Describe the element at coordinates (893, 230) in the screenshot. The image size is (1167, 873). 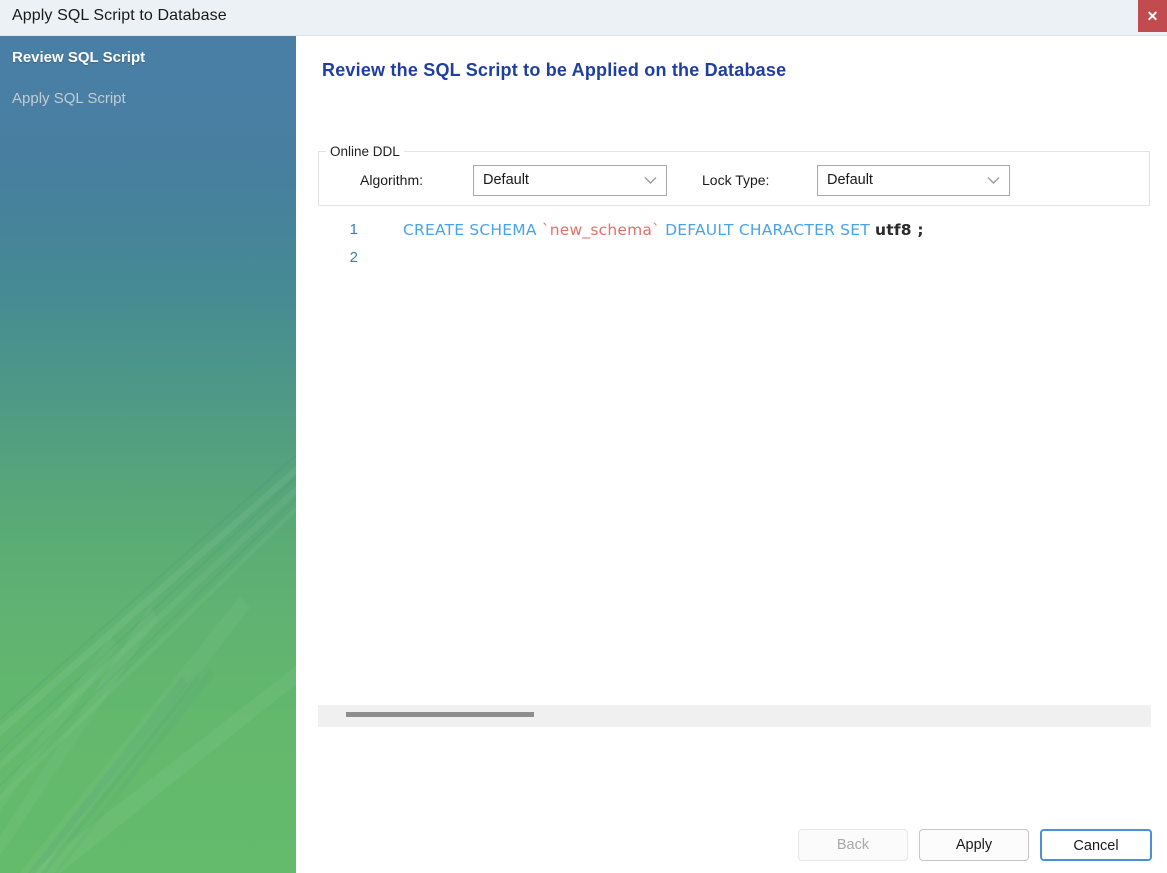
I see `code-token: utf8` at that location.